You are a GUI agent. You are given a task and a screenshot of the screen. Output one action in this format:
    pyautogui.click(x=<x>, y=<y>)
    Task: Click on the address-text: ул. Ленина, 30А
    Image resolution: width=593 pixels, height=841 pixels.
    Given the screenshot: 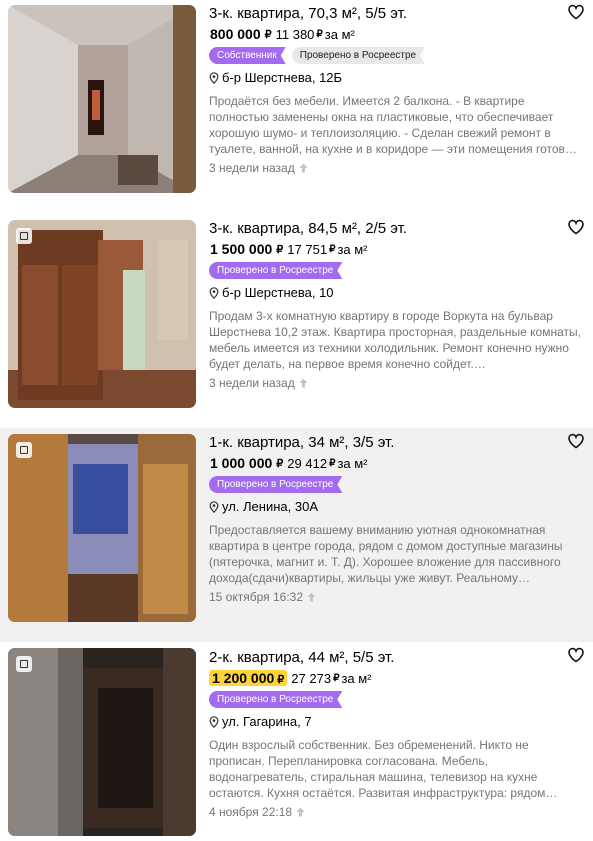 What is the action you would take?
    pyautogui.click(x=270, y=507)
    